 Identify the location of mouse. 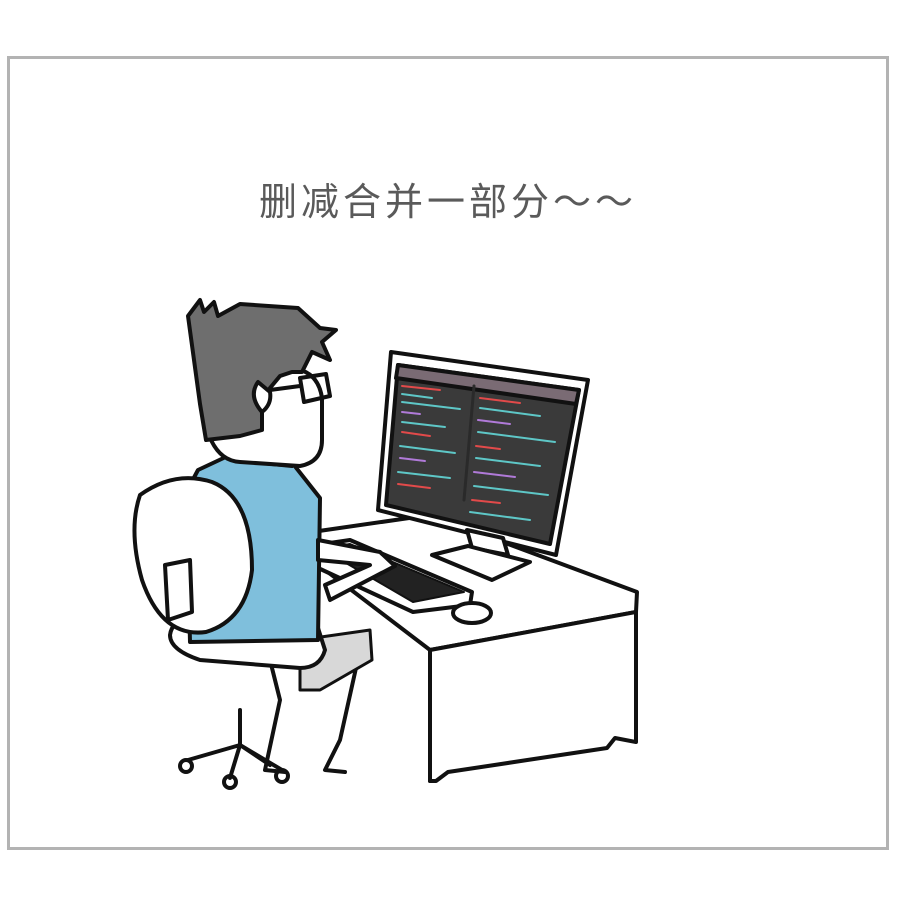
(472, 613).